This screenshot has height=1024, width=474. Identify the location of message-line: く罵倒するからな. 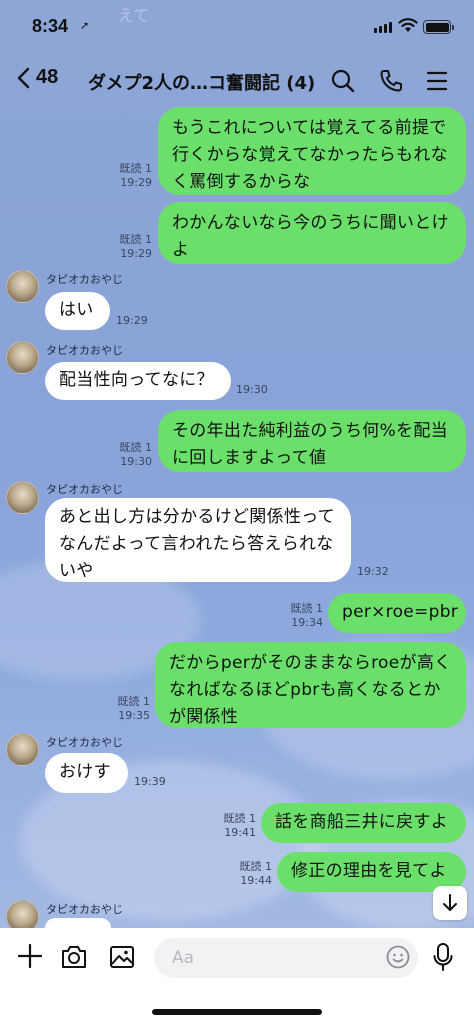
(241, 182).